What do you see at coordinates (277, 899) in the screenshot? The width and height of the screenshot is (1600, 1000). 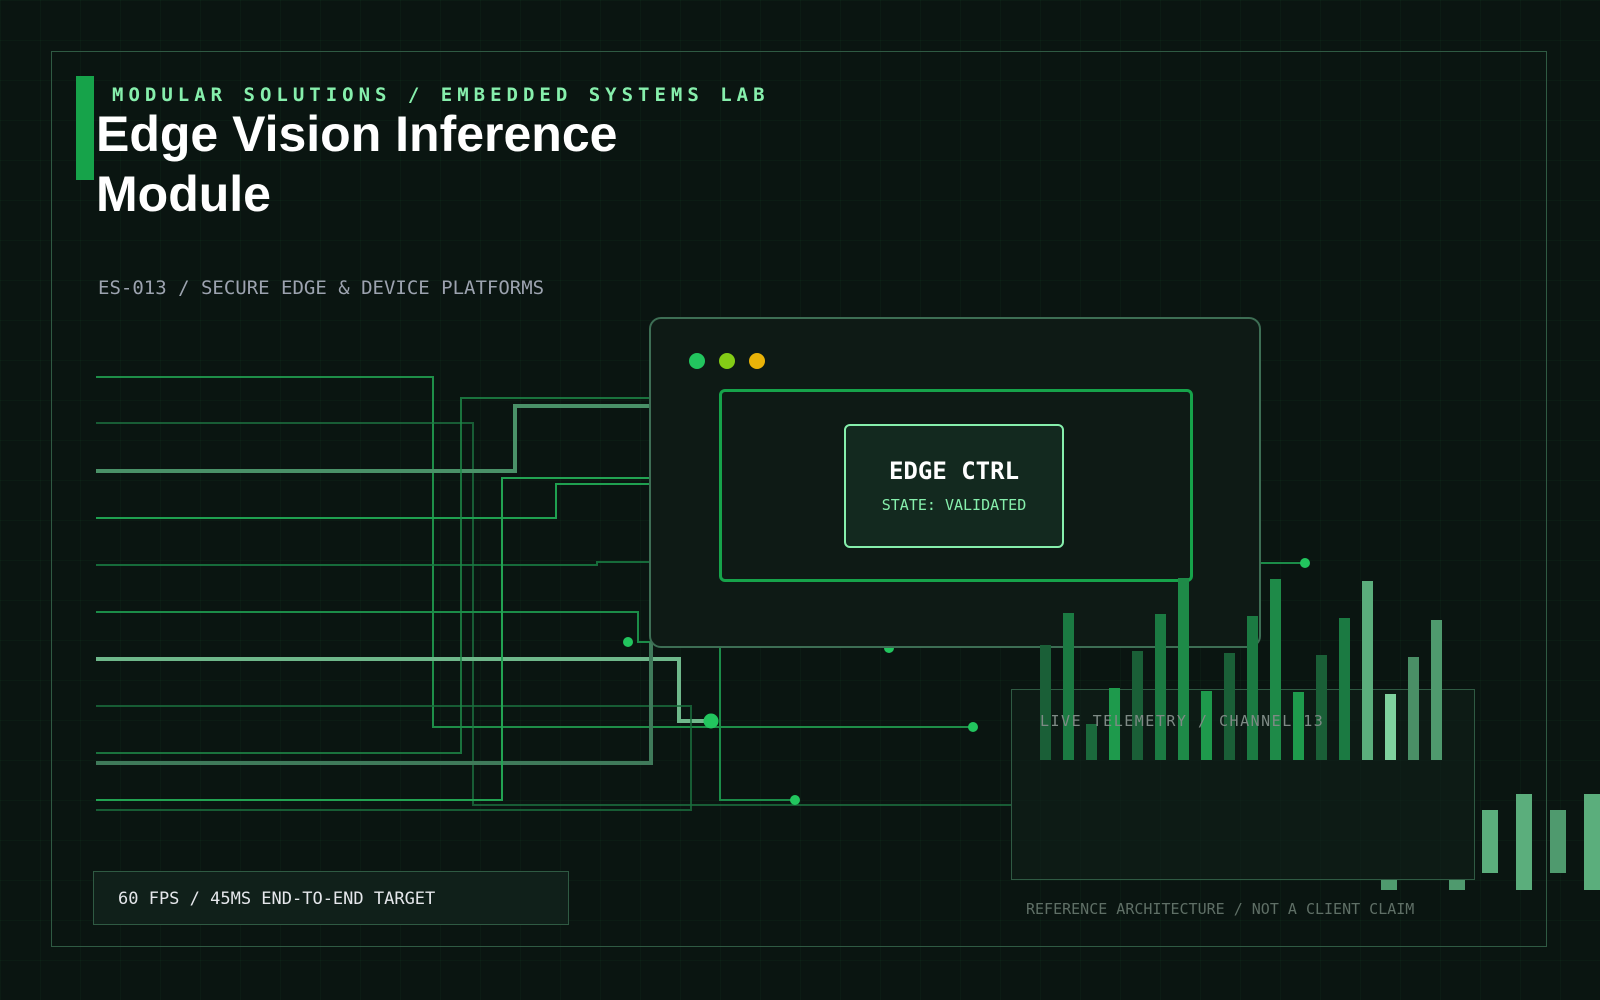 I see `target-badge-text: 60 FPS / 45MS END-TO-END TARGET` at bounding box center [277, 899].